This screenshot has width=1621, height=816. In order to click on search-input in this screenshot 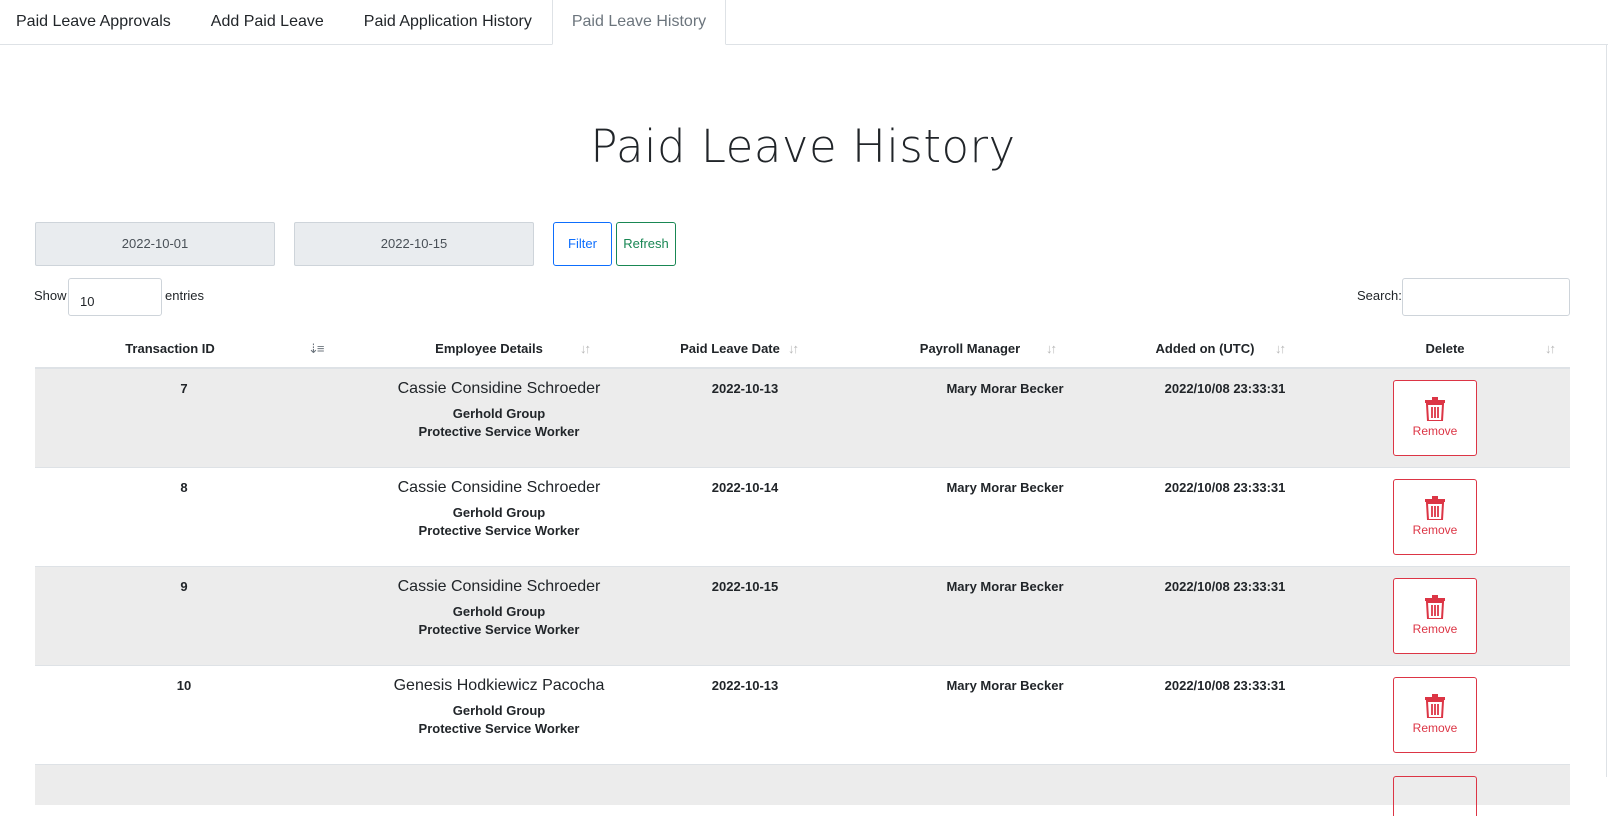, I will do `click(1486, 297)`.